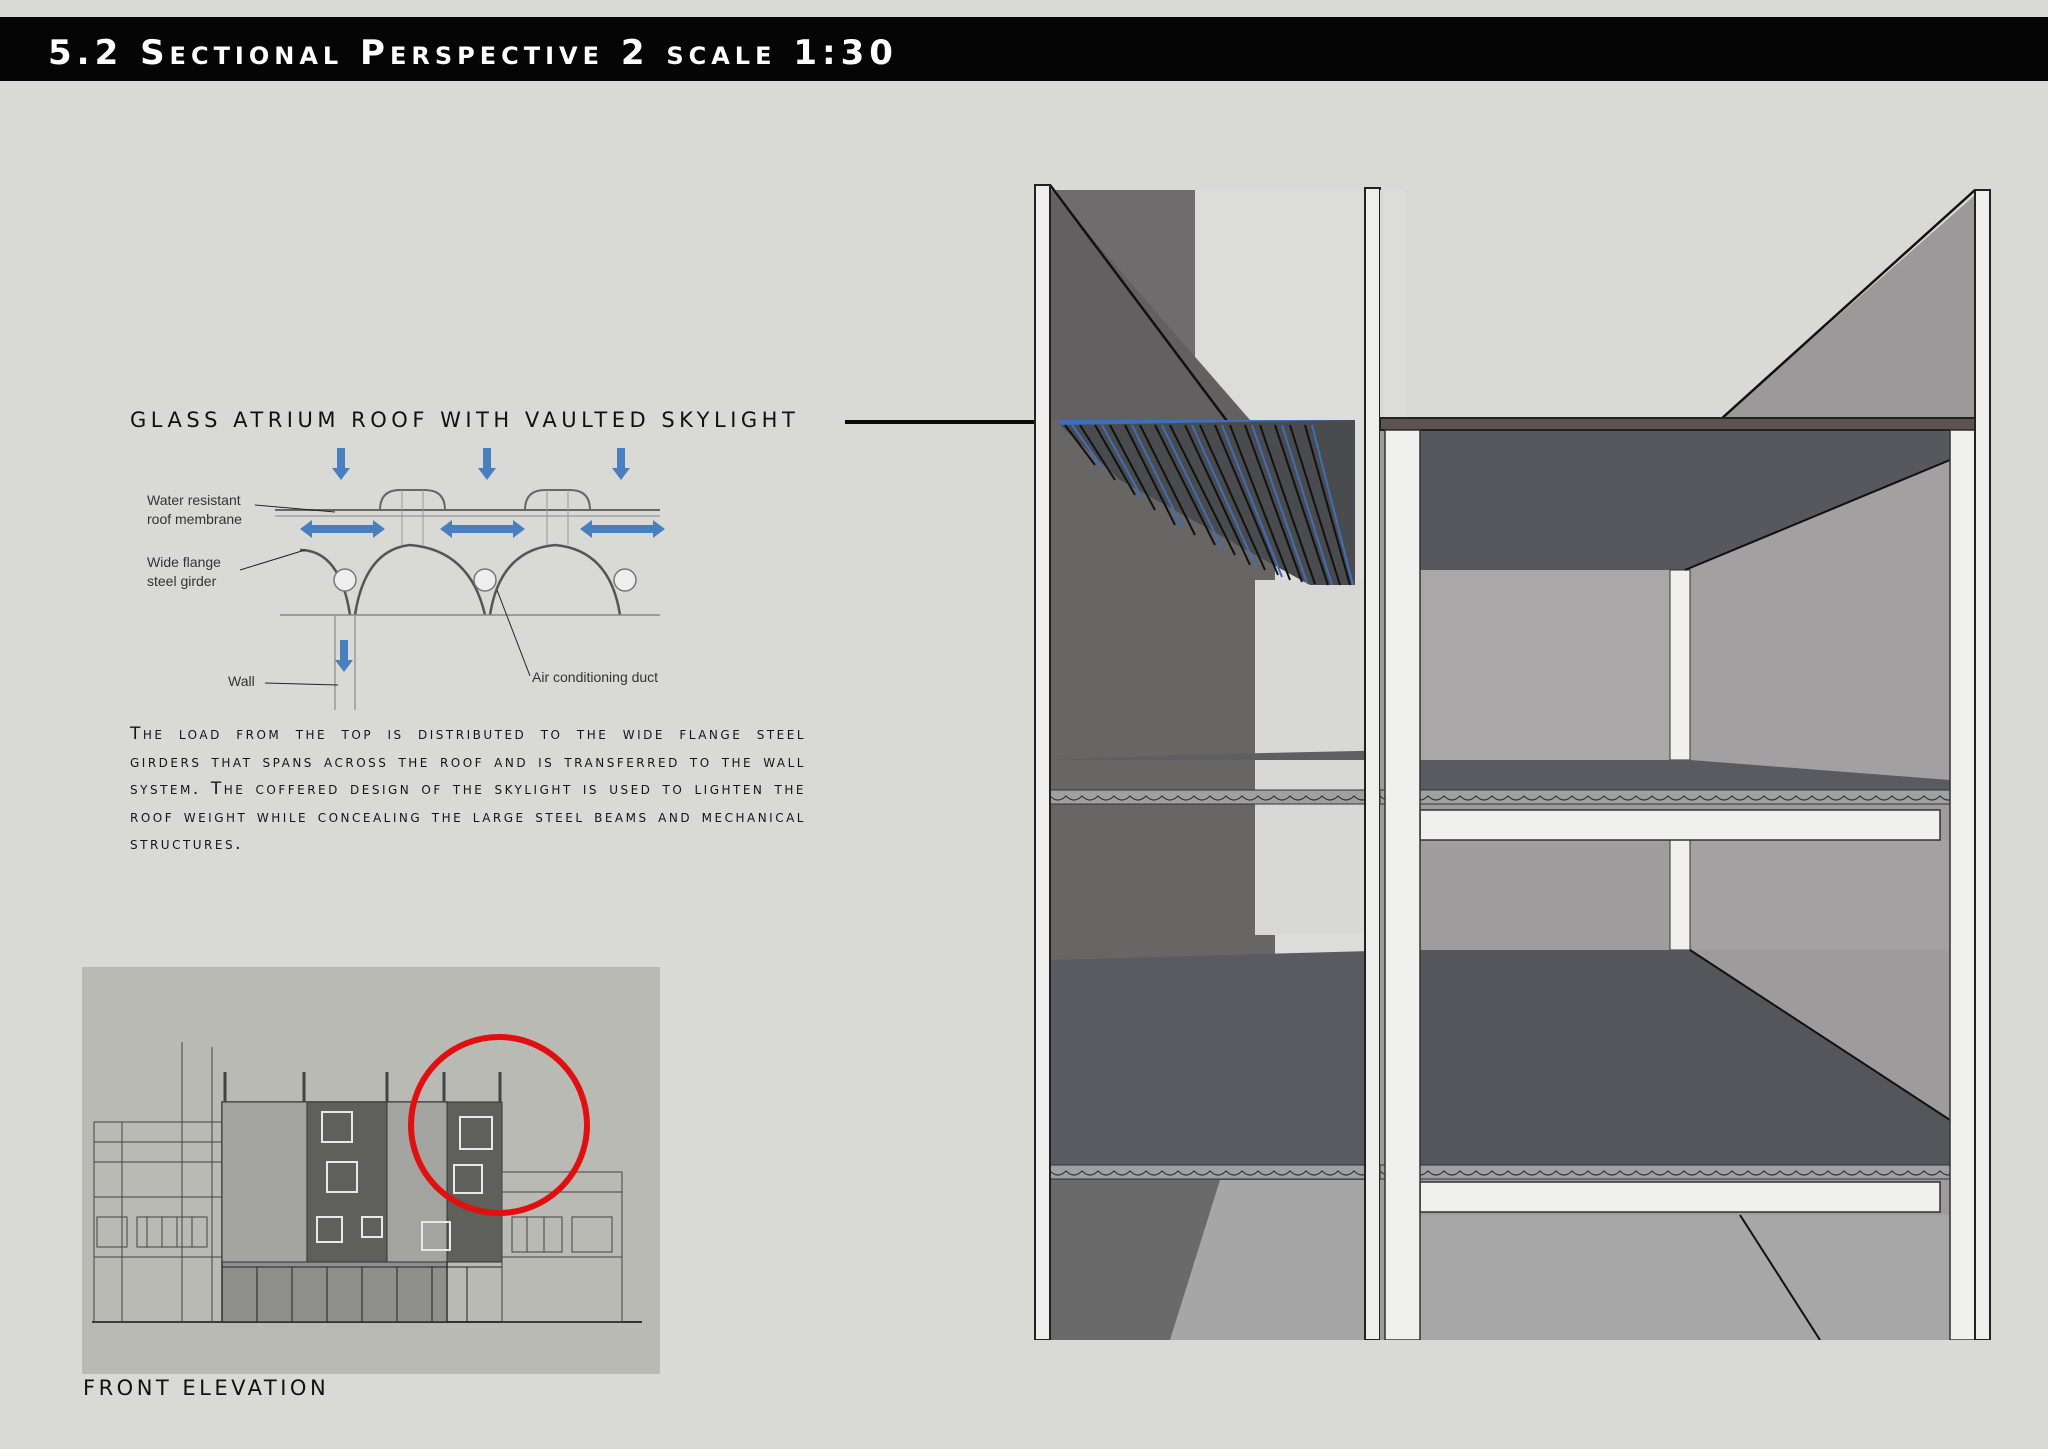  Describe the element at coordinates (362, 1087) in the screenshot. I see `rooftop-posts` at that location.